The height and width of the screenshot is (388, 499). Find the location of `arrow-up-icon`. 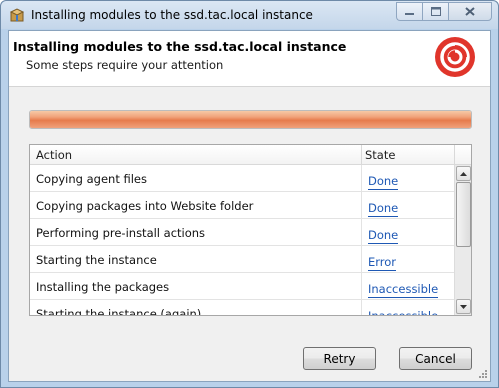

arrow-up-icon is located at coordinates (463, 173).